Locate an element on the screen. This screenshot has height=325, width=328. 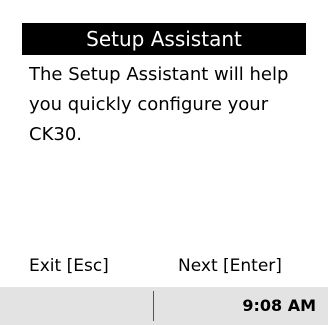
message-line: CK30. is located at coordinates (55, 134).